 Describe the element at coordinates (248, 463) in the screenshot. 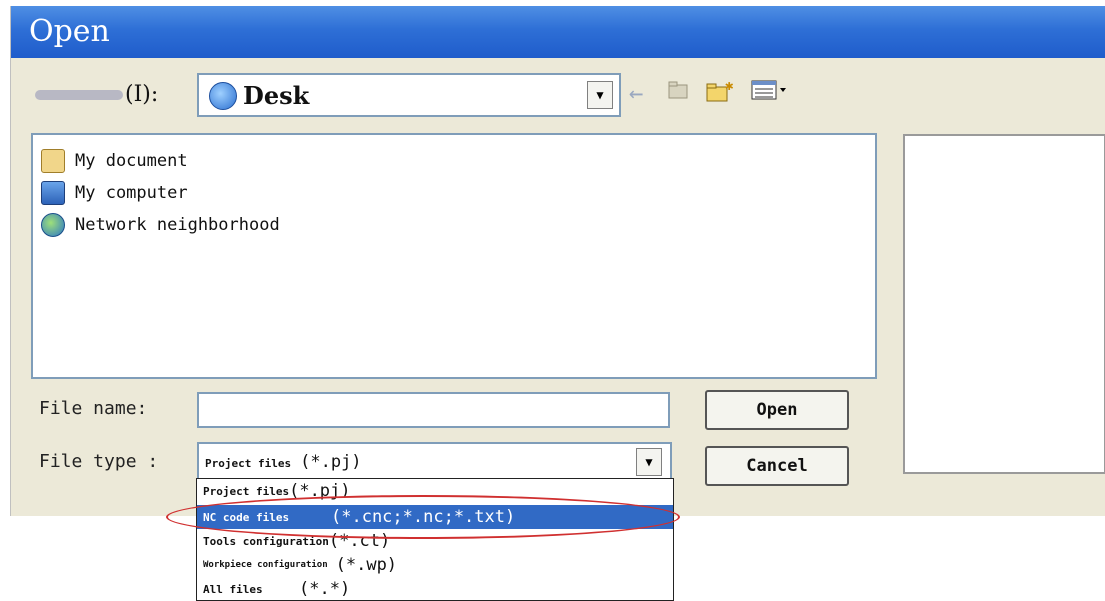

I see `file-type-value-name: Project files` at that location.